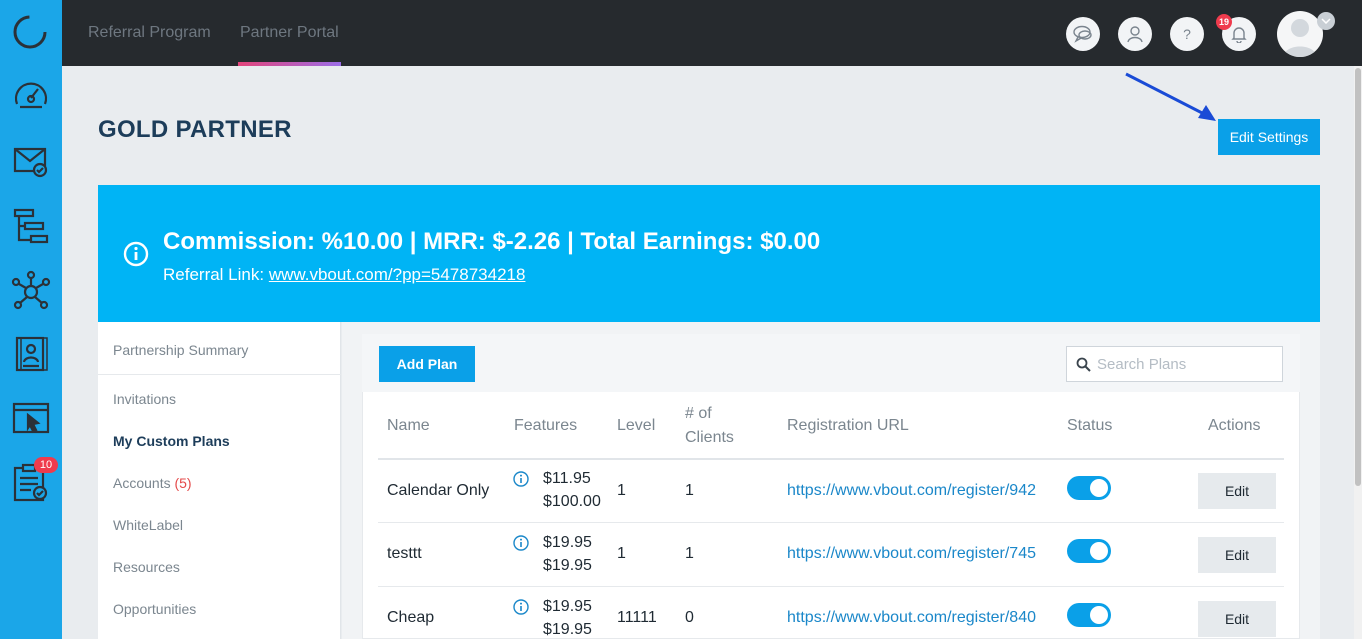 This screenshot has width=1362, height=639. I want to click on row3-price-1: $19.95, so click(567, 606).